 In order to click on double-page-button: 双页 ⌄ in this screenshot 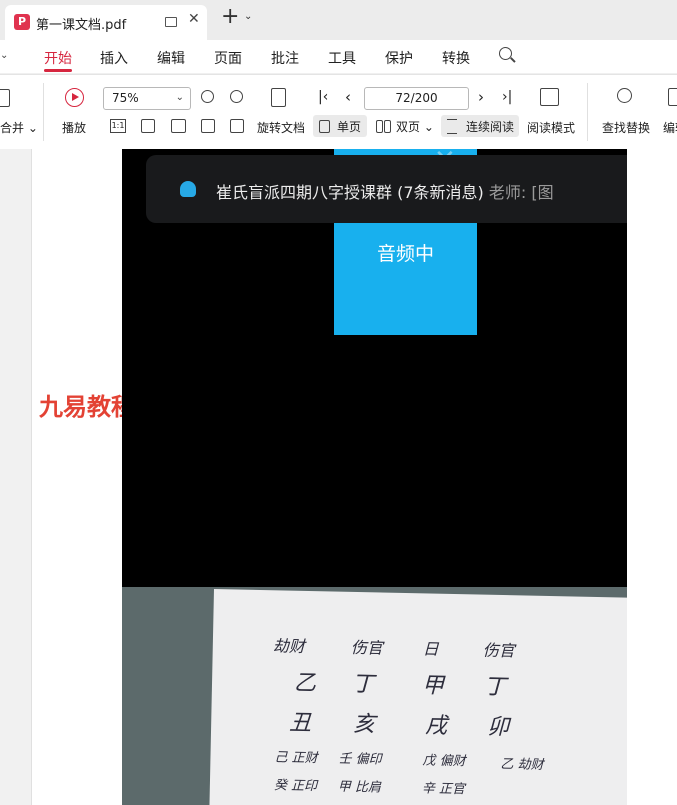, I will do `click(415, 126)`.